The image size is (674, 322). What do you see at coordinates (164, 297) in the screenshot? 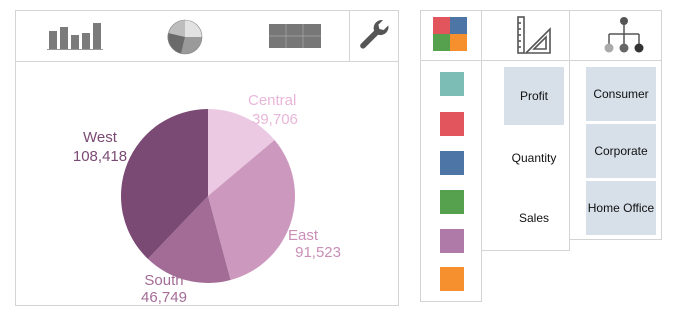
I see `slice-value-south: 46,749` at bounding box center [164, 297].